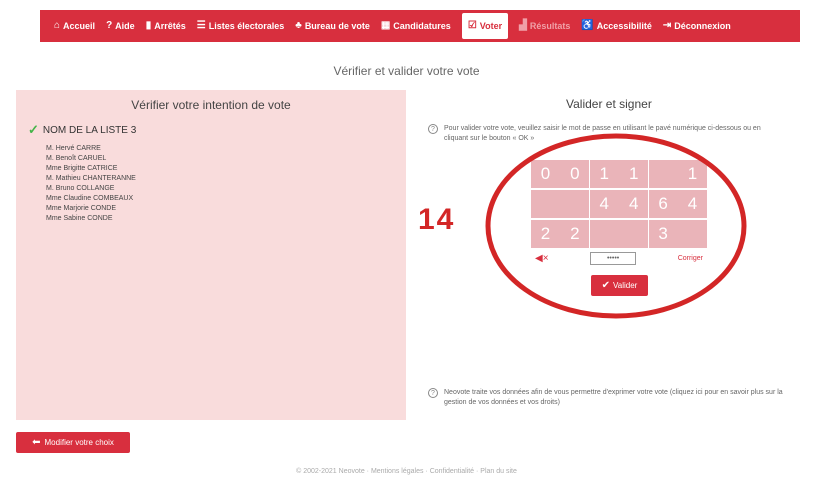  What do you see at coordinates (36, 442) in the screenshot?
I see `arrow-left-icon: ⬅` at bounding box center [36, 442].